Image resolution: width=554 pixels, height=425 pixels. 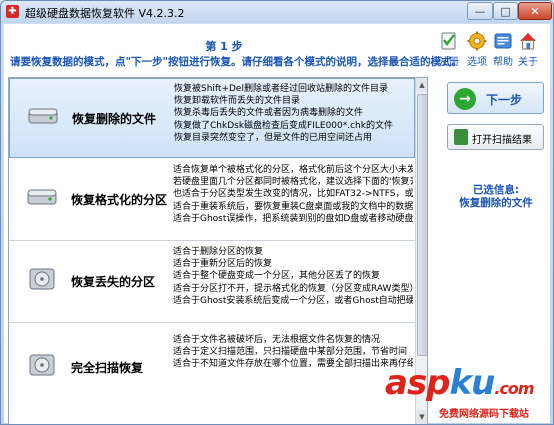 I want to click on desc-line: 适合恢复单个被格式化的分区，格式化前后这个分区大小未发生, so click(x=293, y=170).